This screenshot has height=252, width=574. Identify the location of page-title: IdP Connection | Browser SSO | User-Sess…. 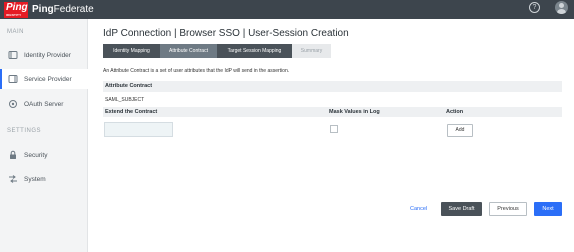
(226, 33).